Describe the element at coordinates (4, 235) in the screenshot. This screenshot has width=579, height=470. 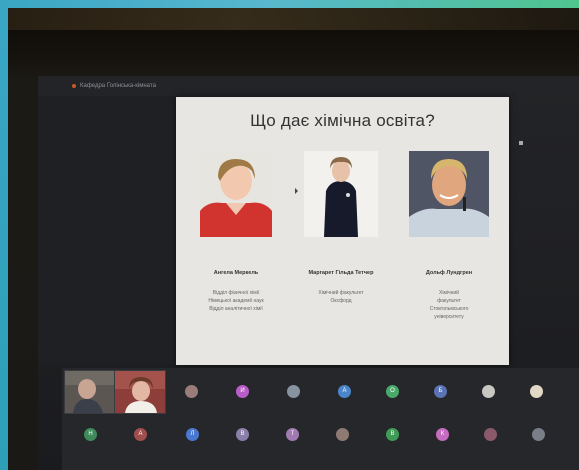
I see `screen-frame-left` at that location.